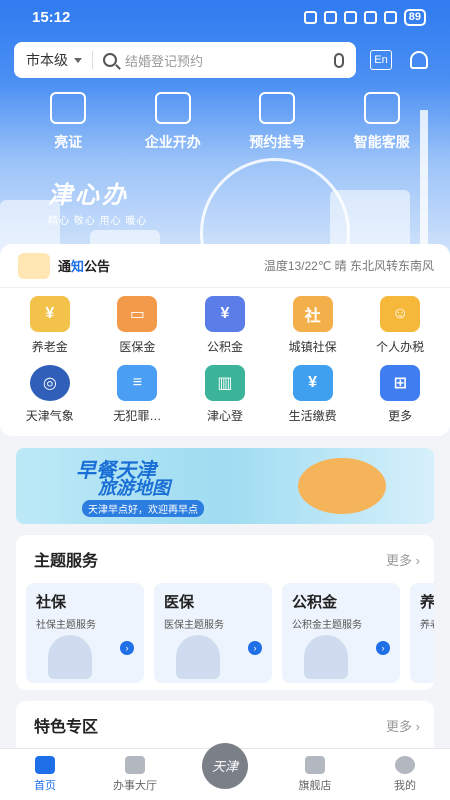  I want to click on quick-action-show-id: 亮证, so click(68, 122).